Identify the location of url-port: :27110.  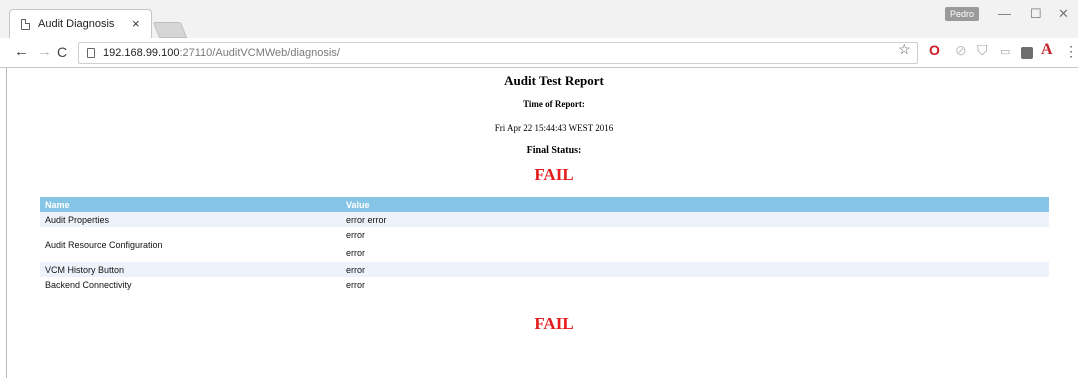
(196, 53).